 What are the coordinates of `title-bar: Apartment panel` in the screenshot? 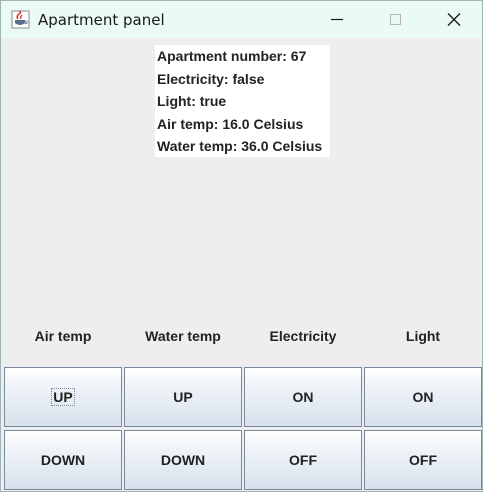 It's located at (241, 19).